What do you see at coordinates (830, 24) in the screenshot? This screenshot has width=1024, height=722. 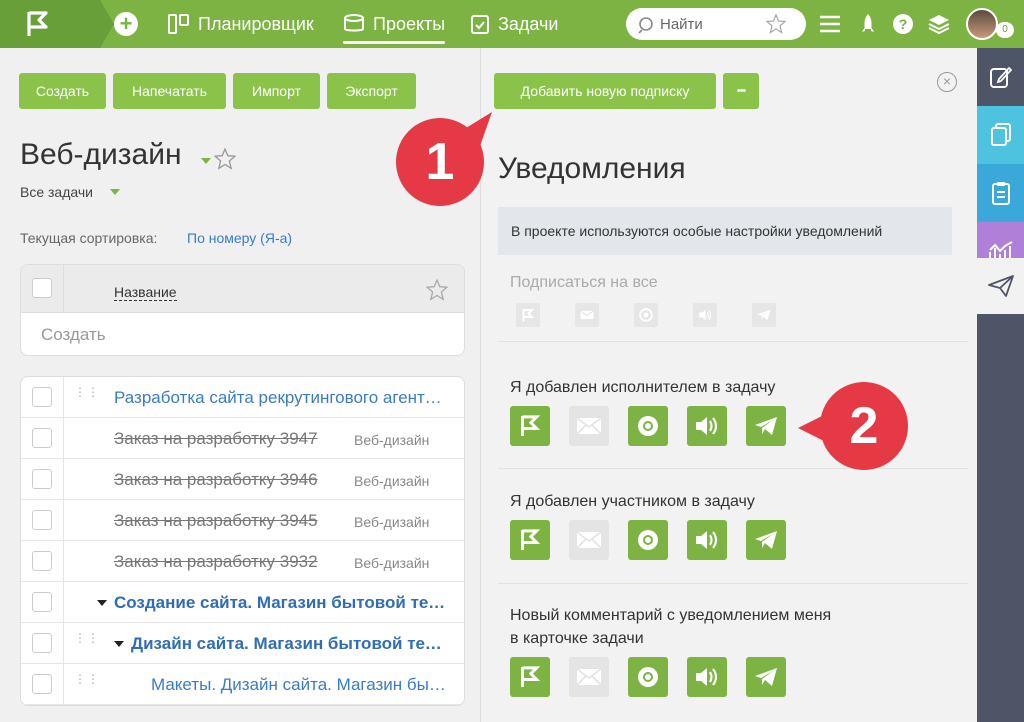 I see `menu-icon` at bounding box center [830, 24].